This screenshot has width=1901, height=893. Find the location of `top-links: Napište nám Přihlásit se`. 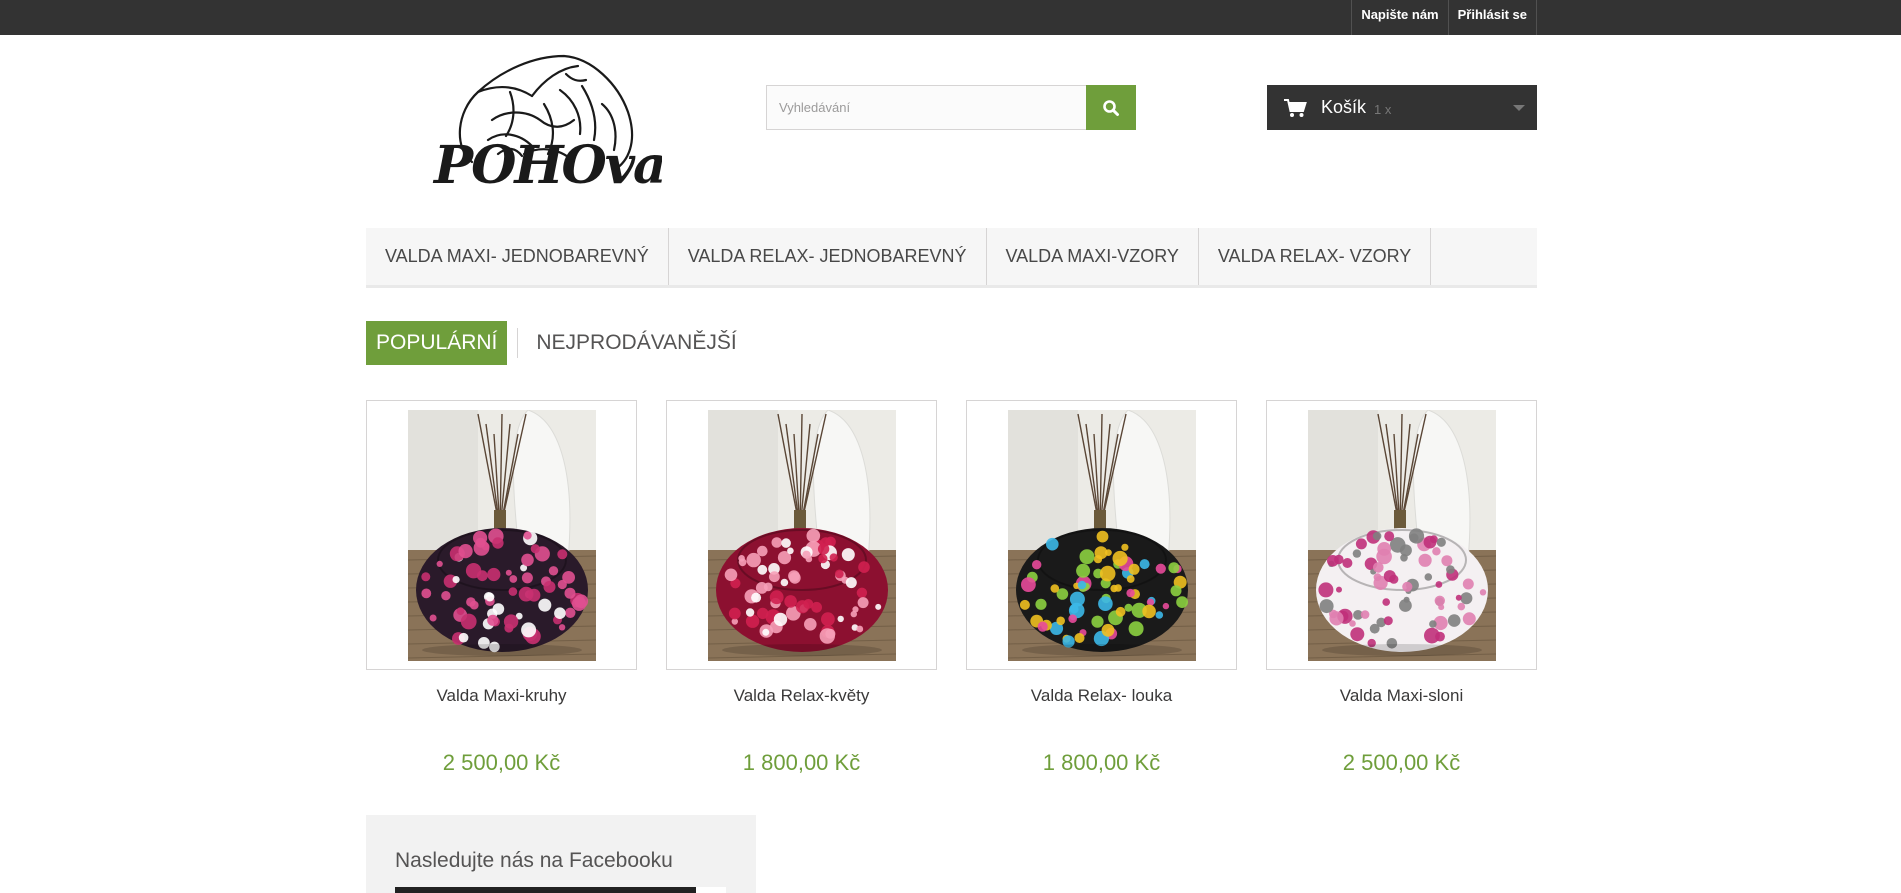

top-links: Napište nám Přihlásit se is located at coordinates (1444, 17).